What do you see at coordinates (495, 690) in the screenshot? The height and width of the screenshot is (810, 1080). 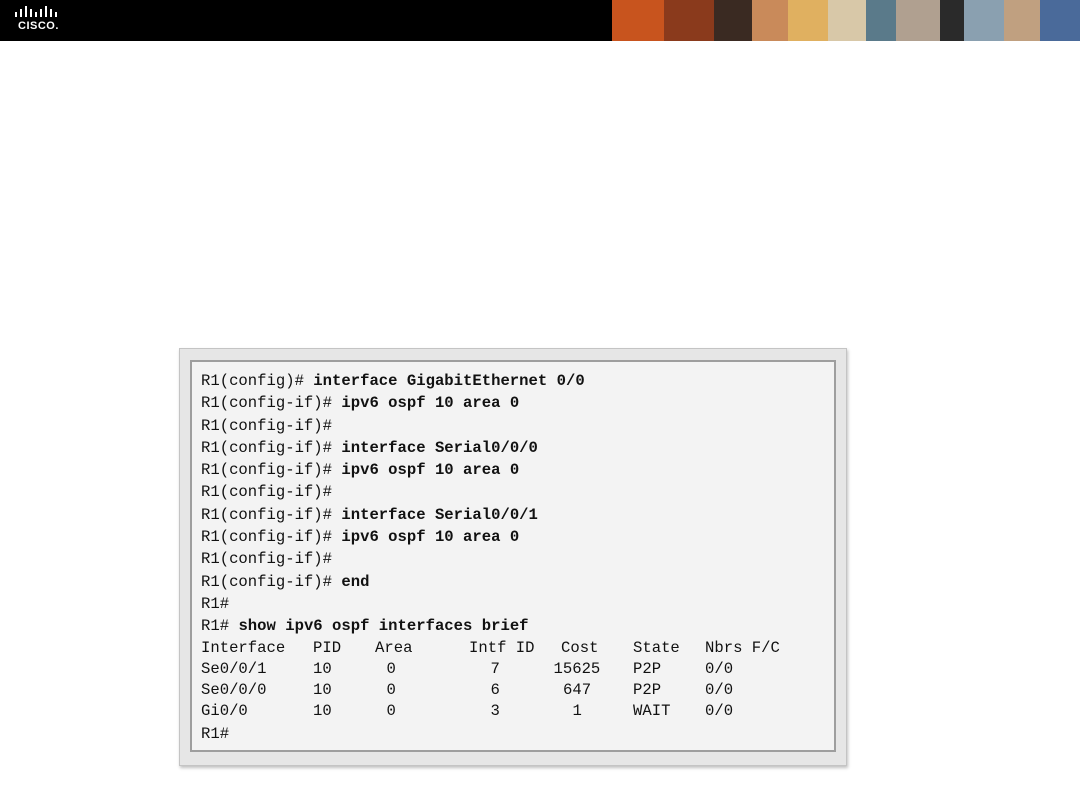 I see `table-cell: 6` at bounding box center [495, 690].